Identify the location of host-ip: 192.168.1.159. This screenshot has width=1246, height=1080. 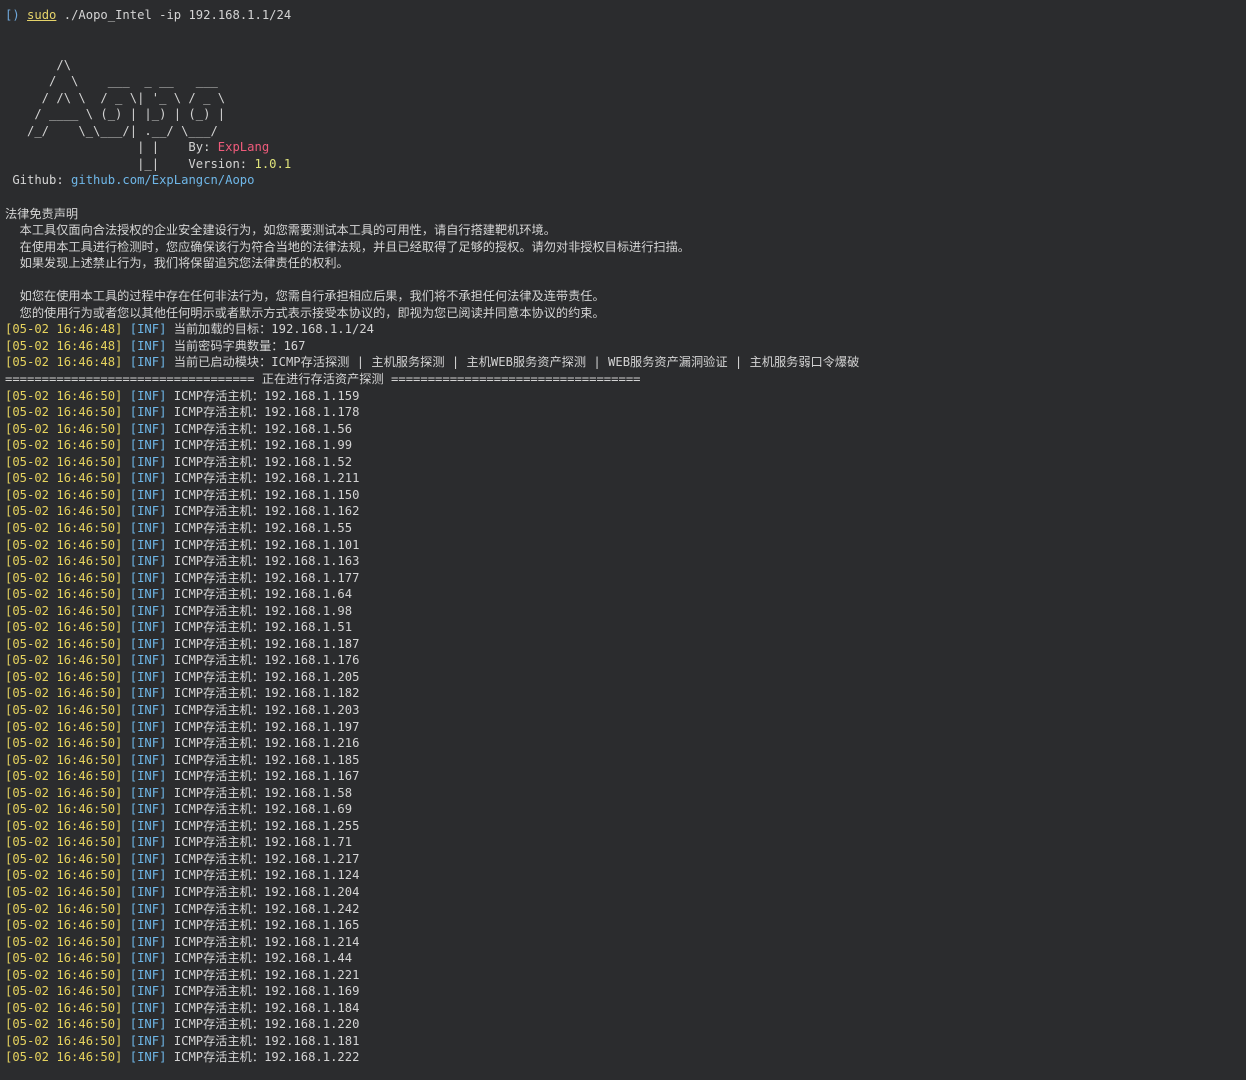
(312, 395).